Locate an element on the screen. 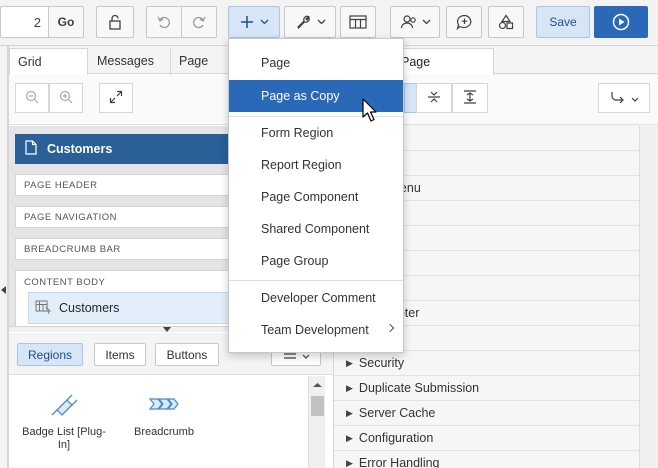  shapes-button is located at coordinates (506, 22).